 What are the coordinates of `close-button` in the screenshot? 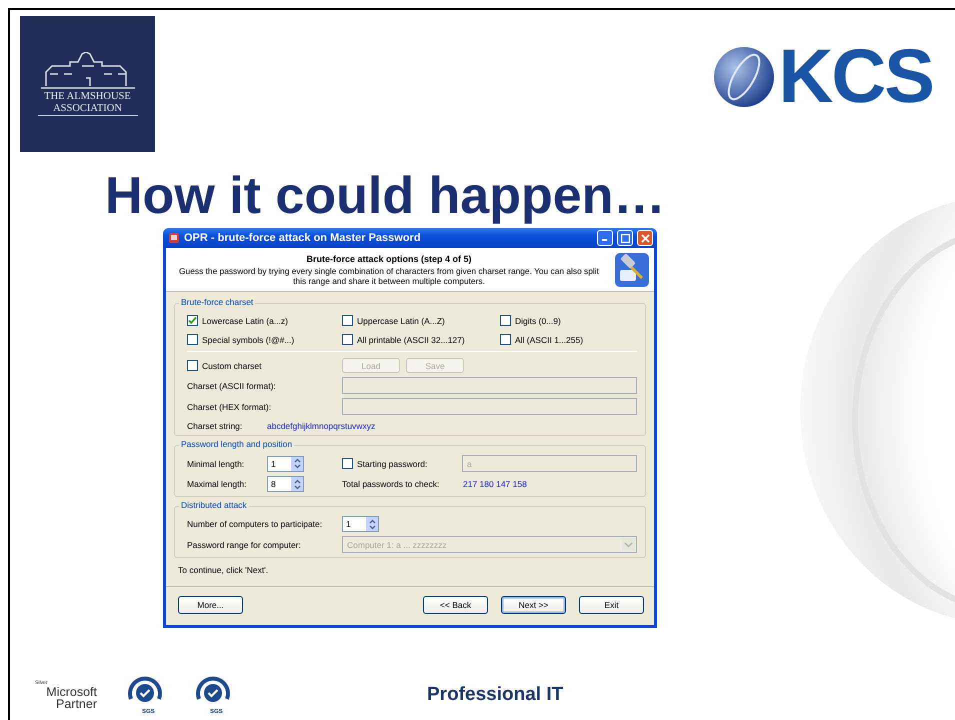 It's located at (645, 238).